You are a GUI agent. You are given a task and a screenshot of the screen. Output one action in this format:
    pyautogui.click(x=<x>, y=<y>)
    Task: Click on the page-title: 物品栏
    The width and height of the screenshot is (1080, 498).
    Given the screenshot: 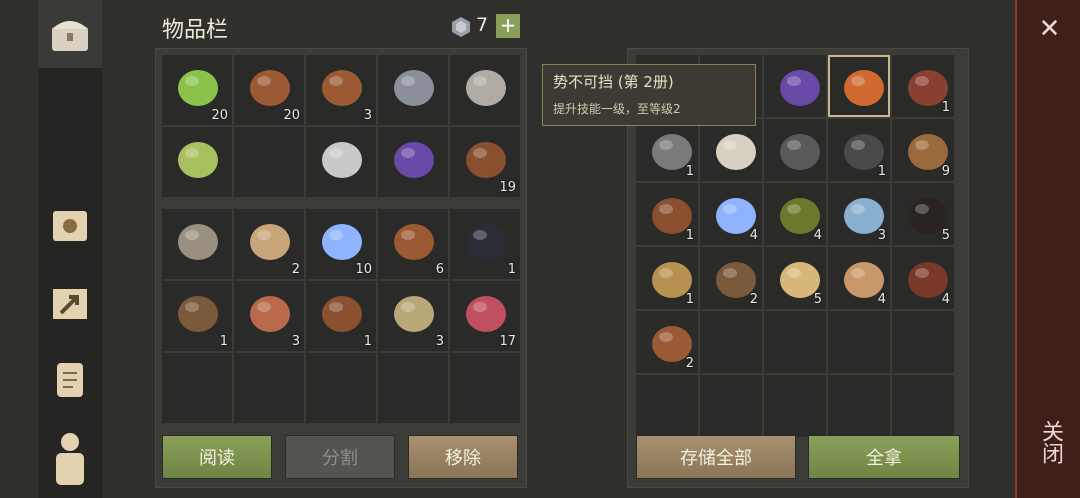 What is the action you would take?
    pyautogui.click(x=195, y=30)
    